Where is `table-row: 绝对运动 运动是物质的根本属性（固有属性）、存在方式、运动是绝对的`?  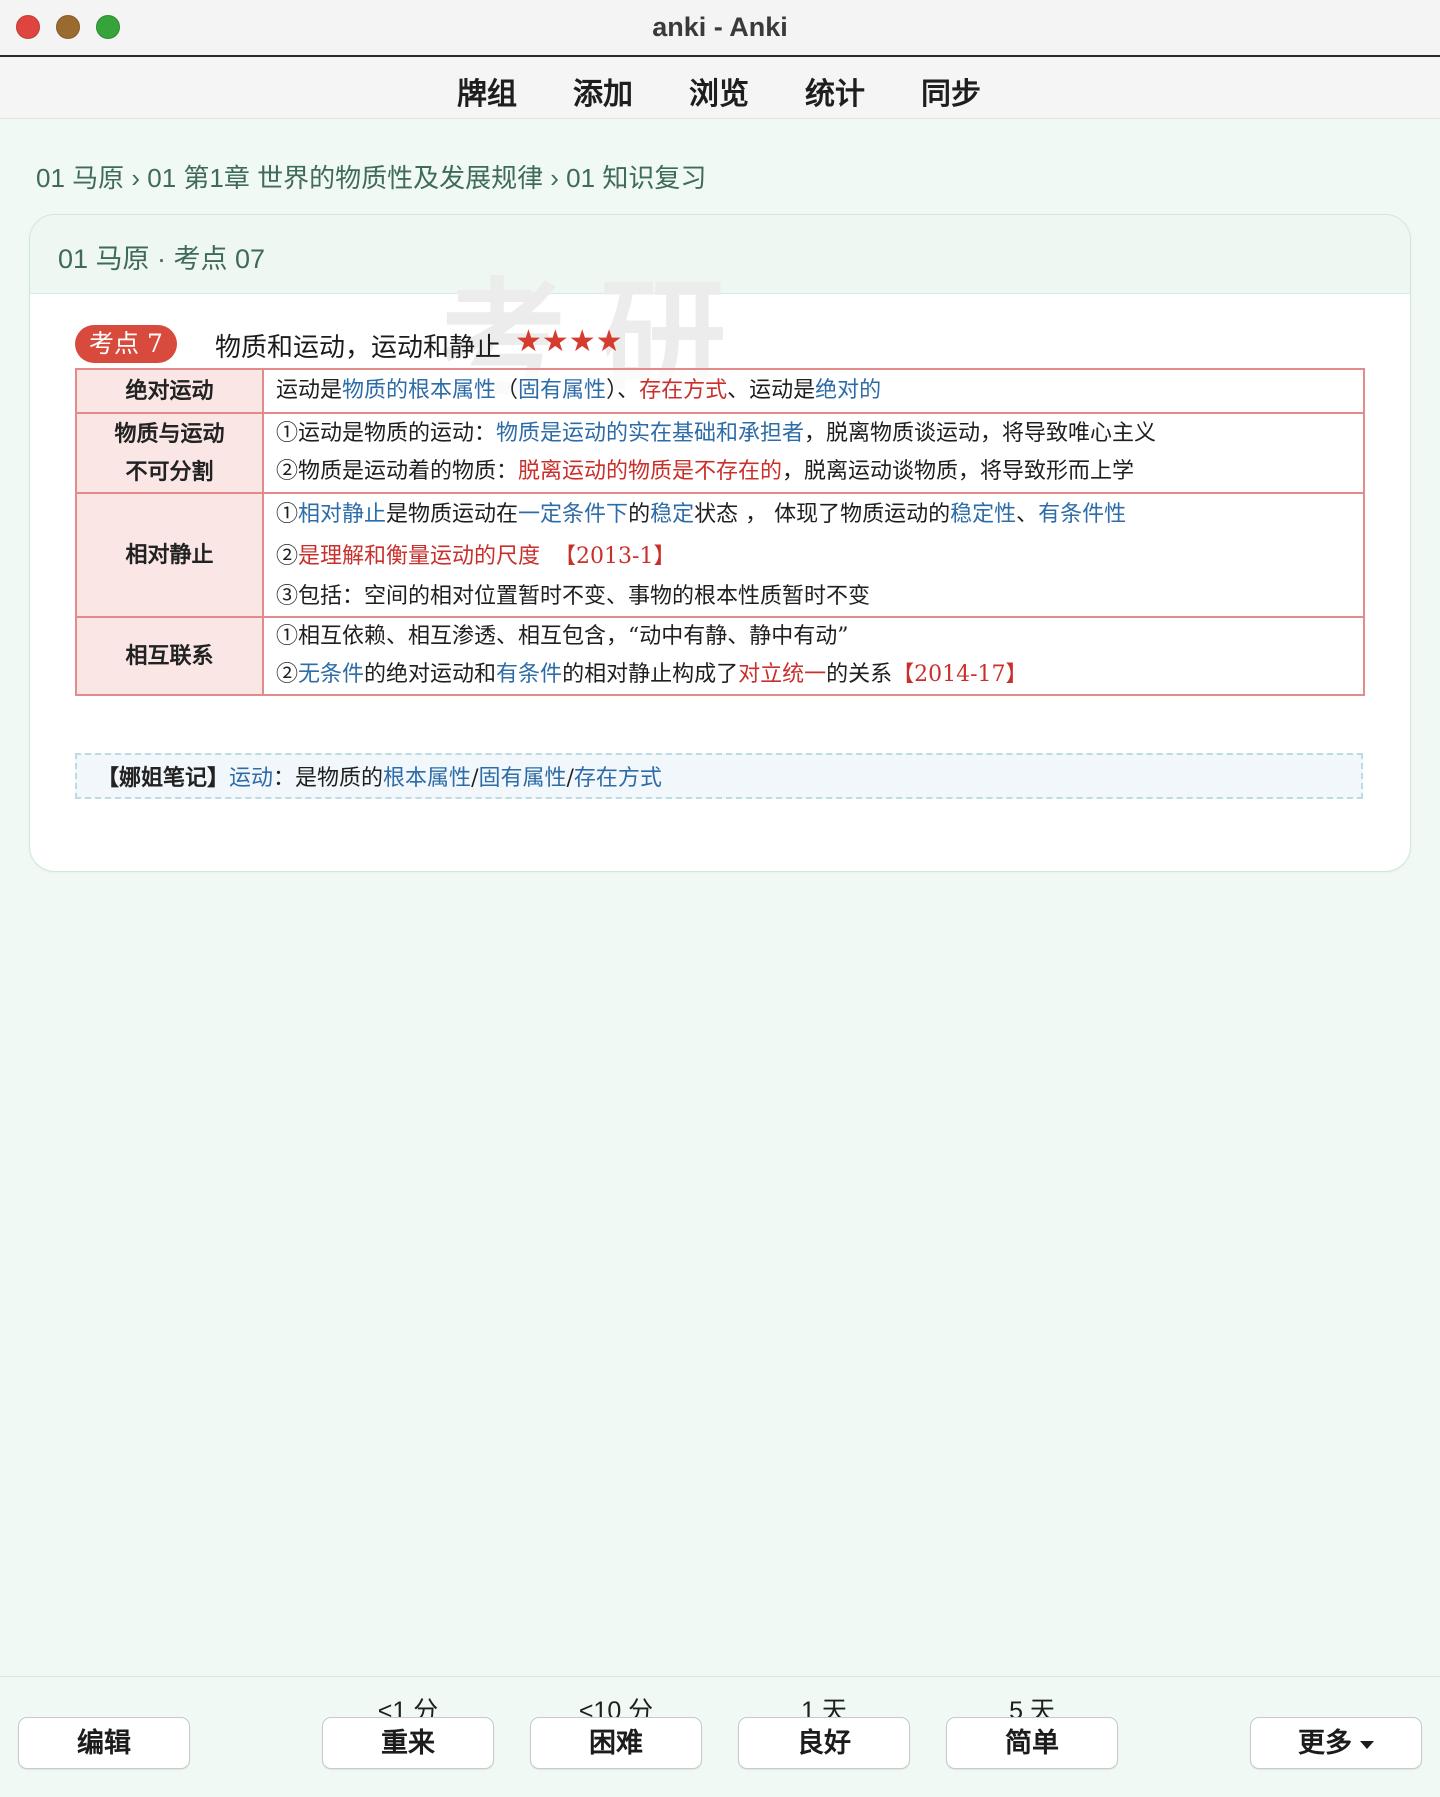
table-row: 绝对运动 运动是物质的根本属性（固有属性）、存在方式、运动是绝对的 is located at coordinates (720, 391).